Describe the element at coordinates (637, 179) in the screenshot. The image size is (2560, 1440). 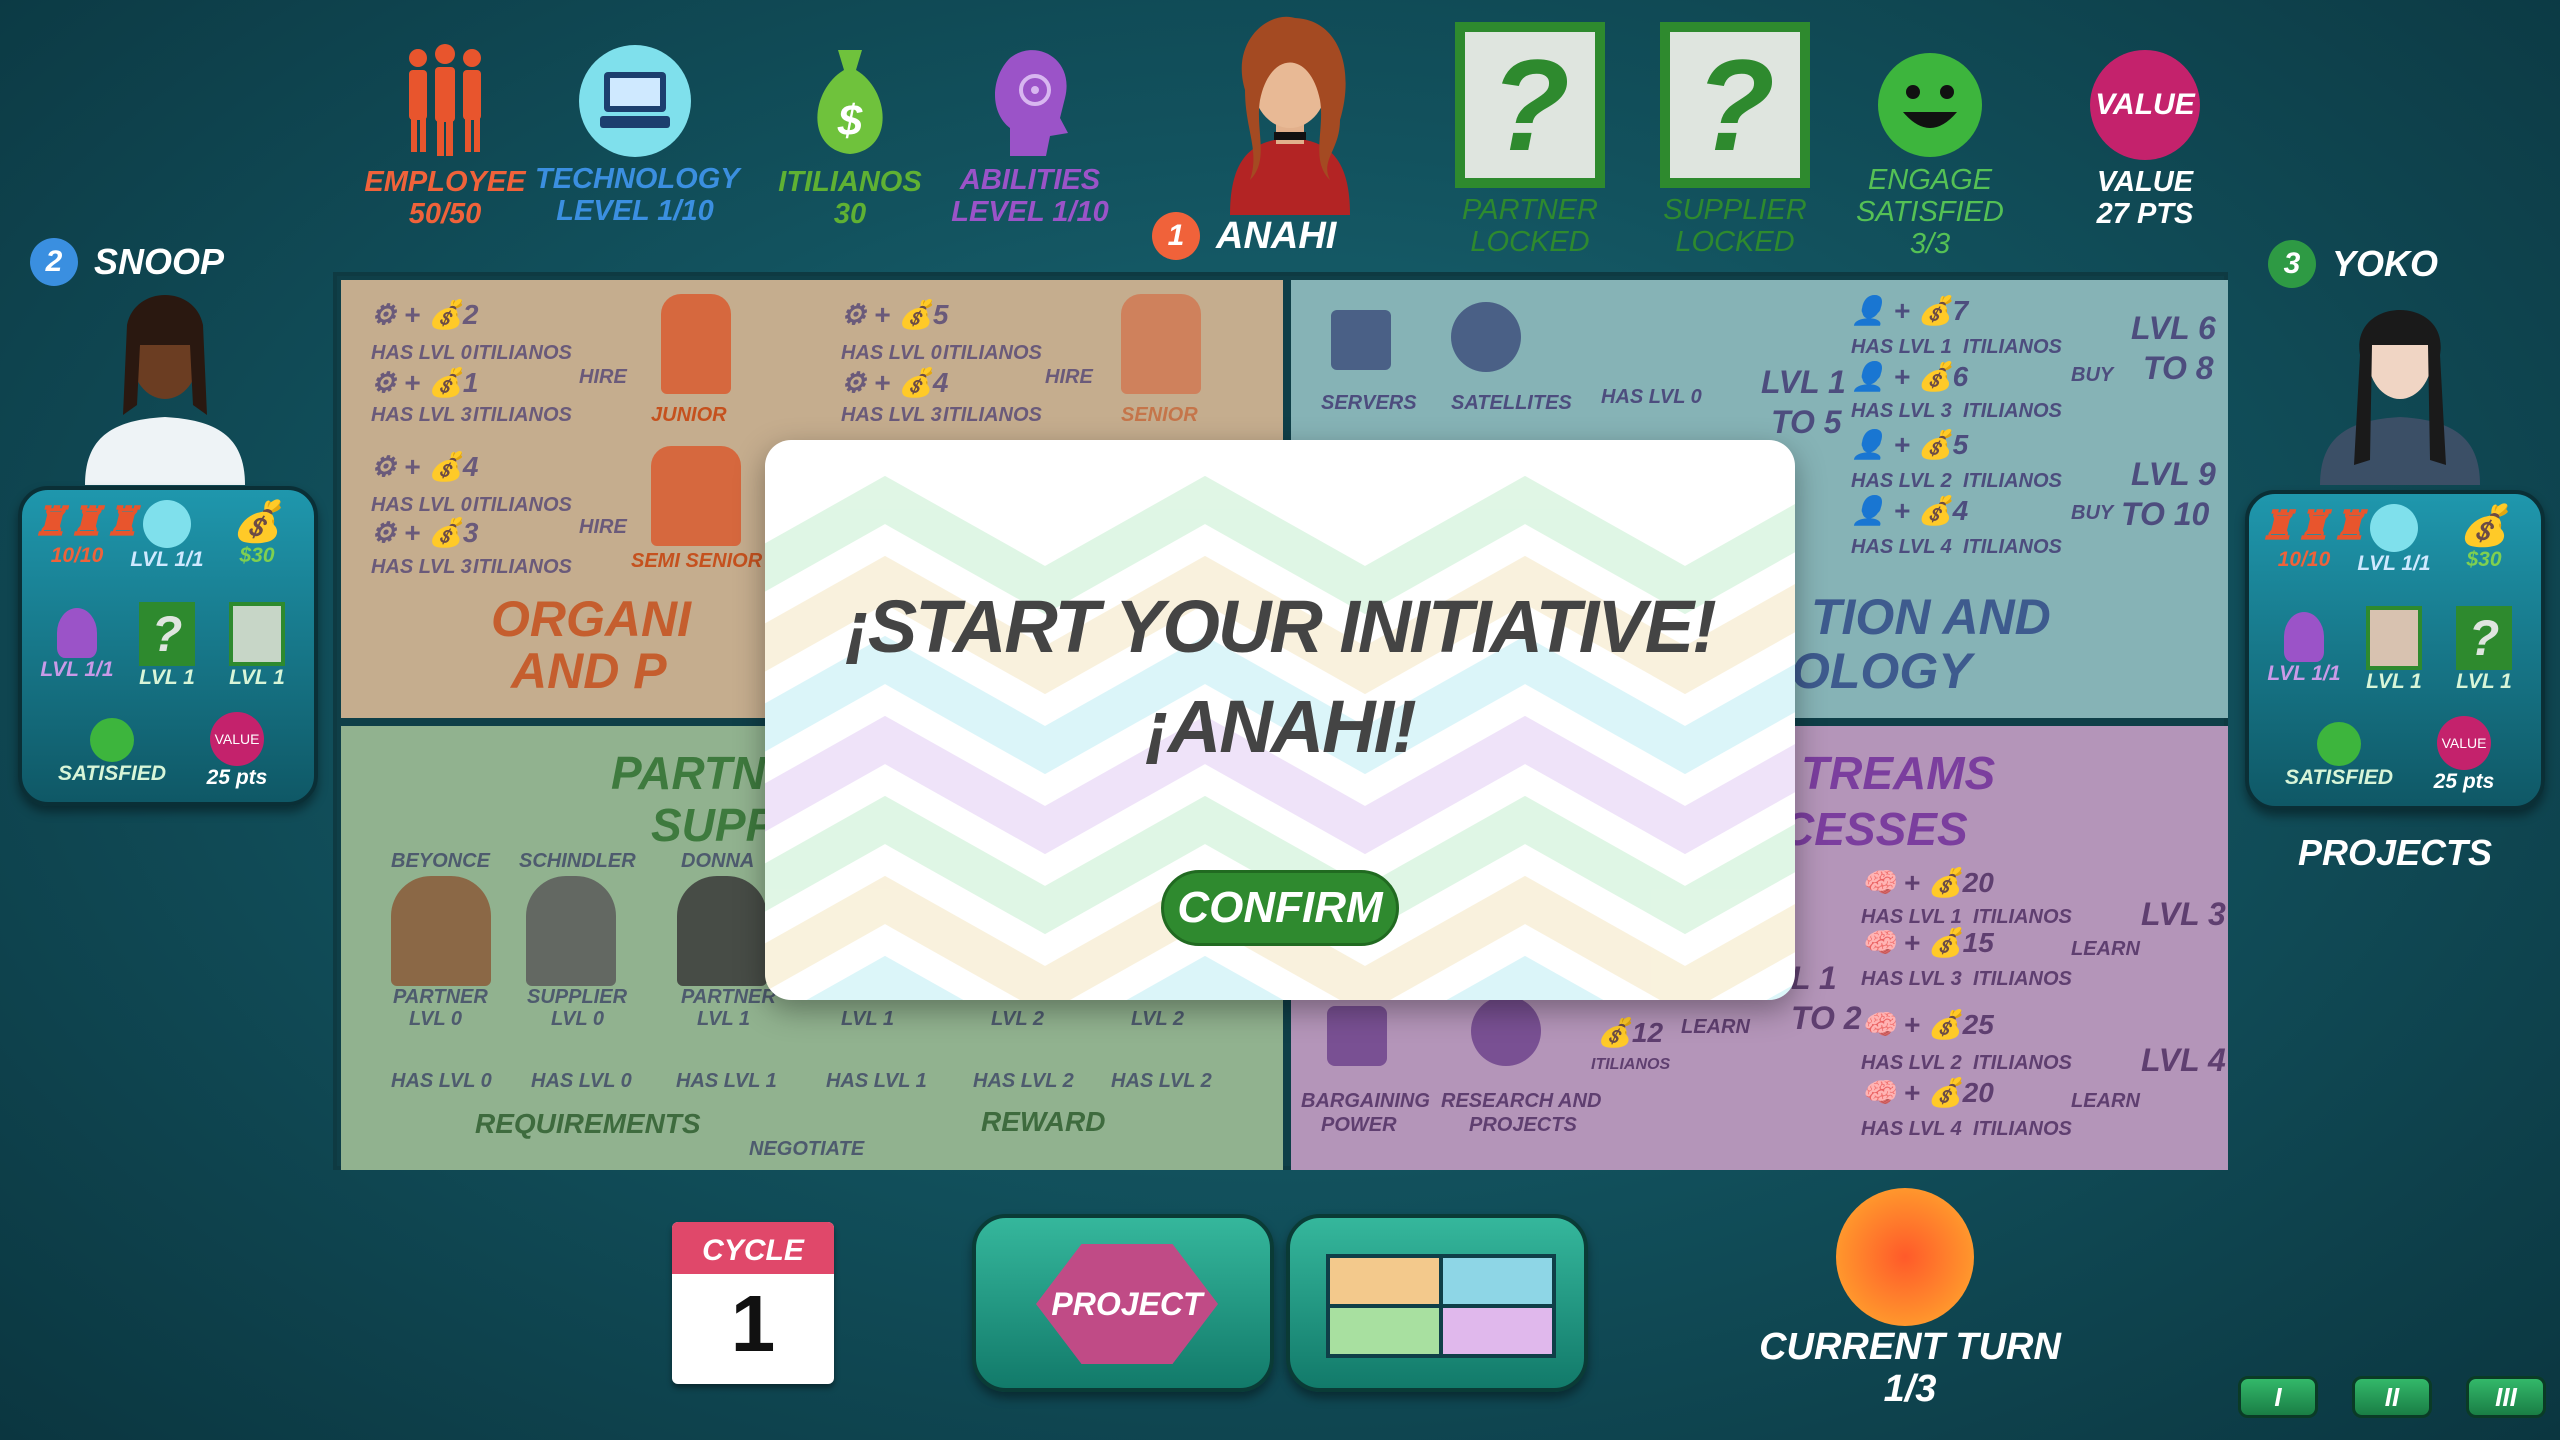
I see `technology-label: TECHNOLOGY` at that location.